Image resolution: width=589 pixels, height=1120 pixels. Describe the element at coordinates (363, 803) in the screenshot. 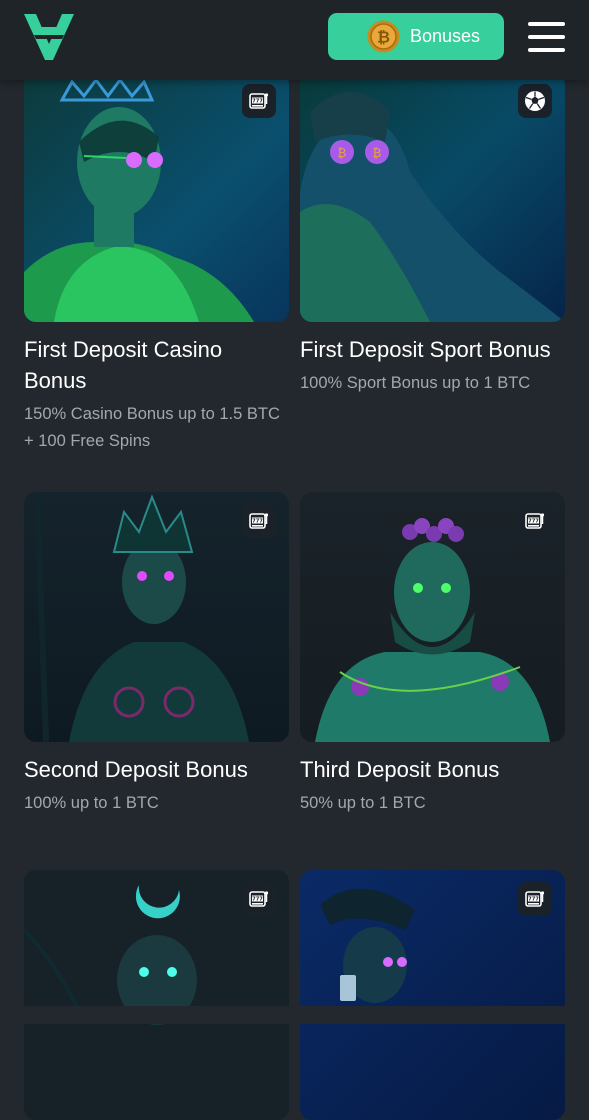

I see `bonus-description: 50% up to 1 BTC` at that location.